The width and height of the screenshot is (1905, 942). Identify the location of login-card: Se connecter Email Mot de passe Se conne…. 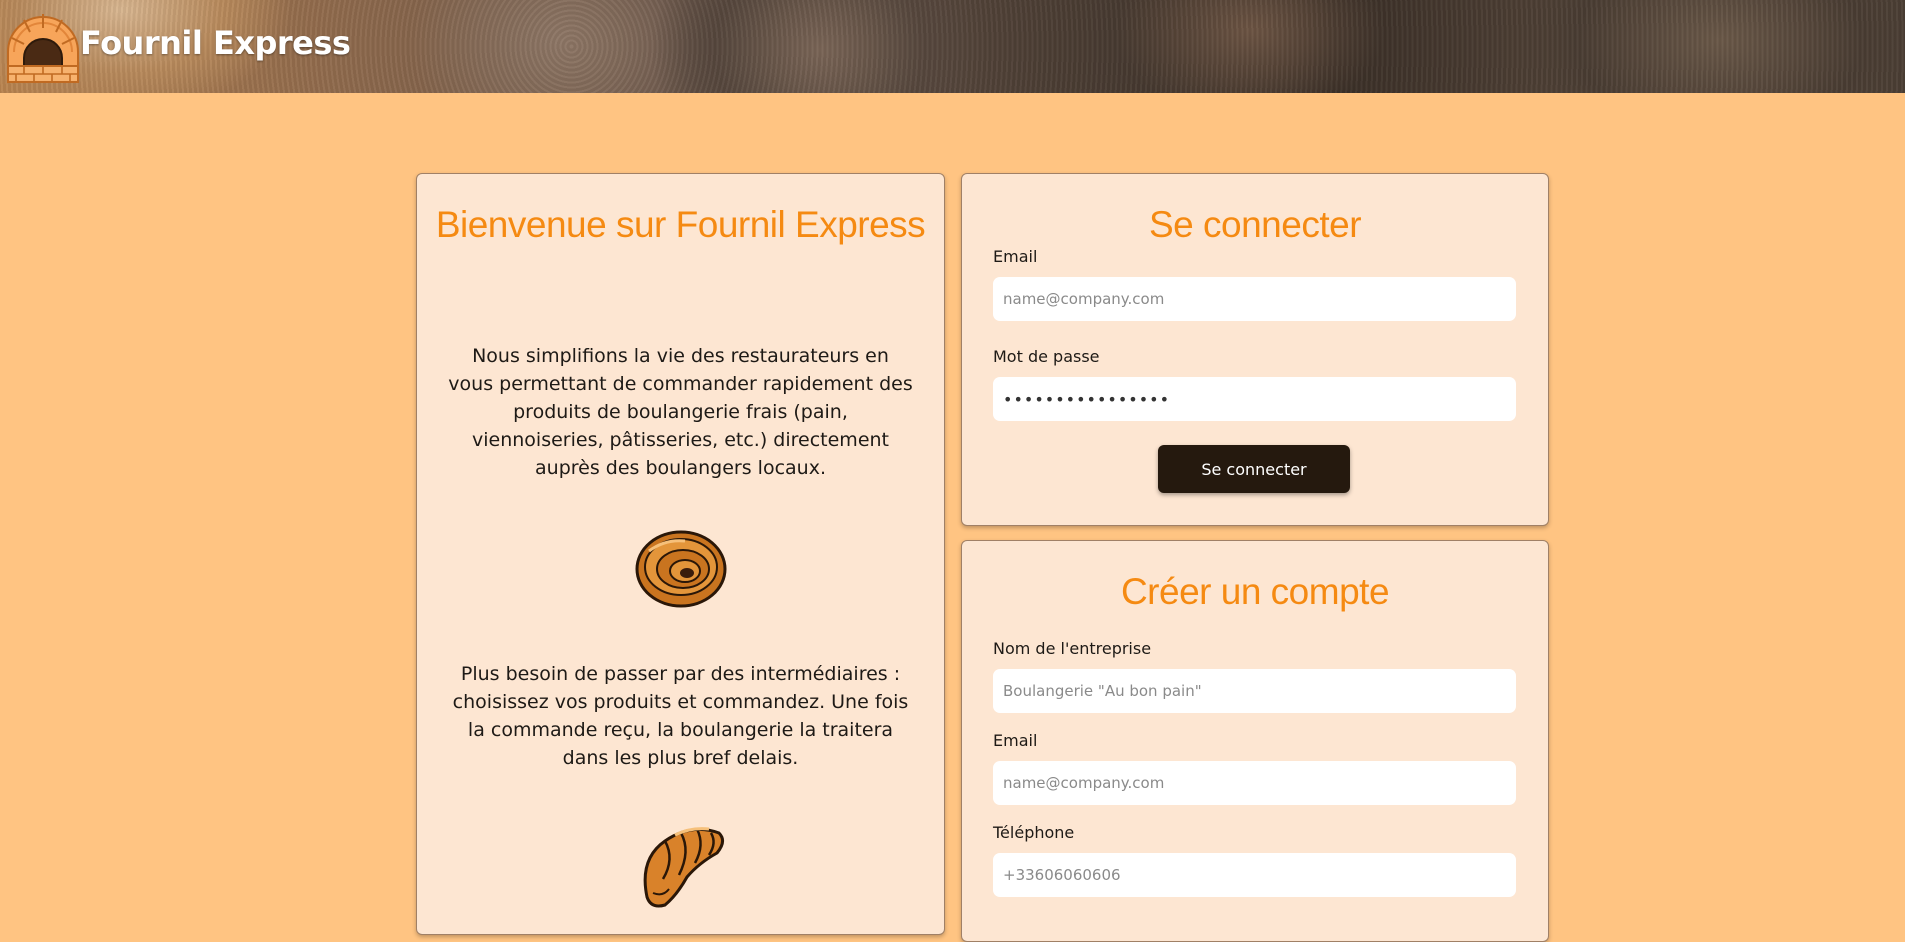
(1255, 349).